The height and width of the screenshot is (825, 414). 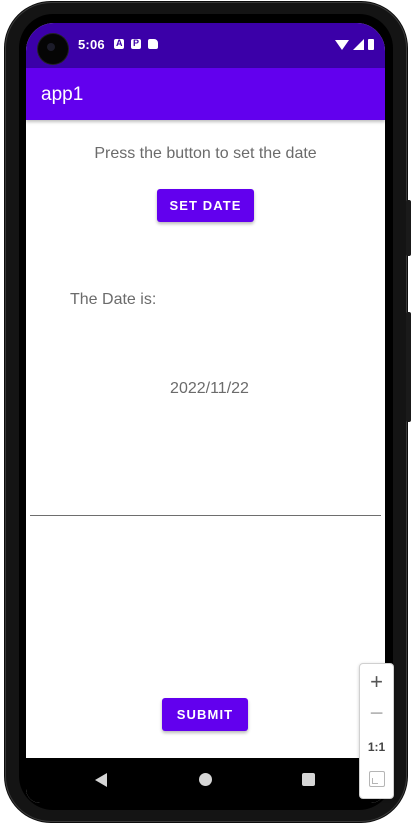 I want to click on p-notification-icon, so click(x=136, y=43).